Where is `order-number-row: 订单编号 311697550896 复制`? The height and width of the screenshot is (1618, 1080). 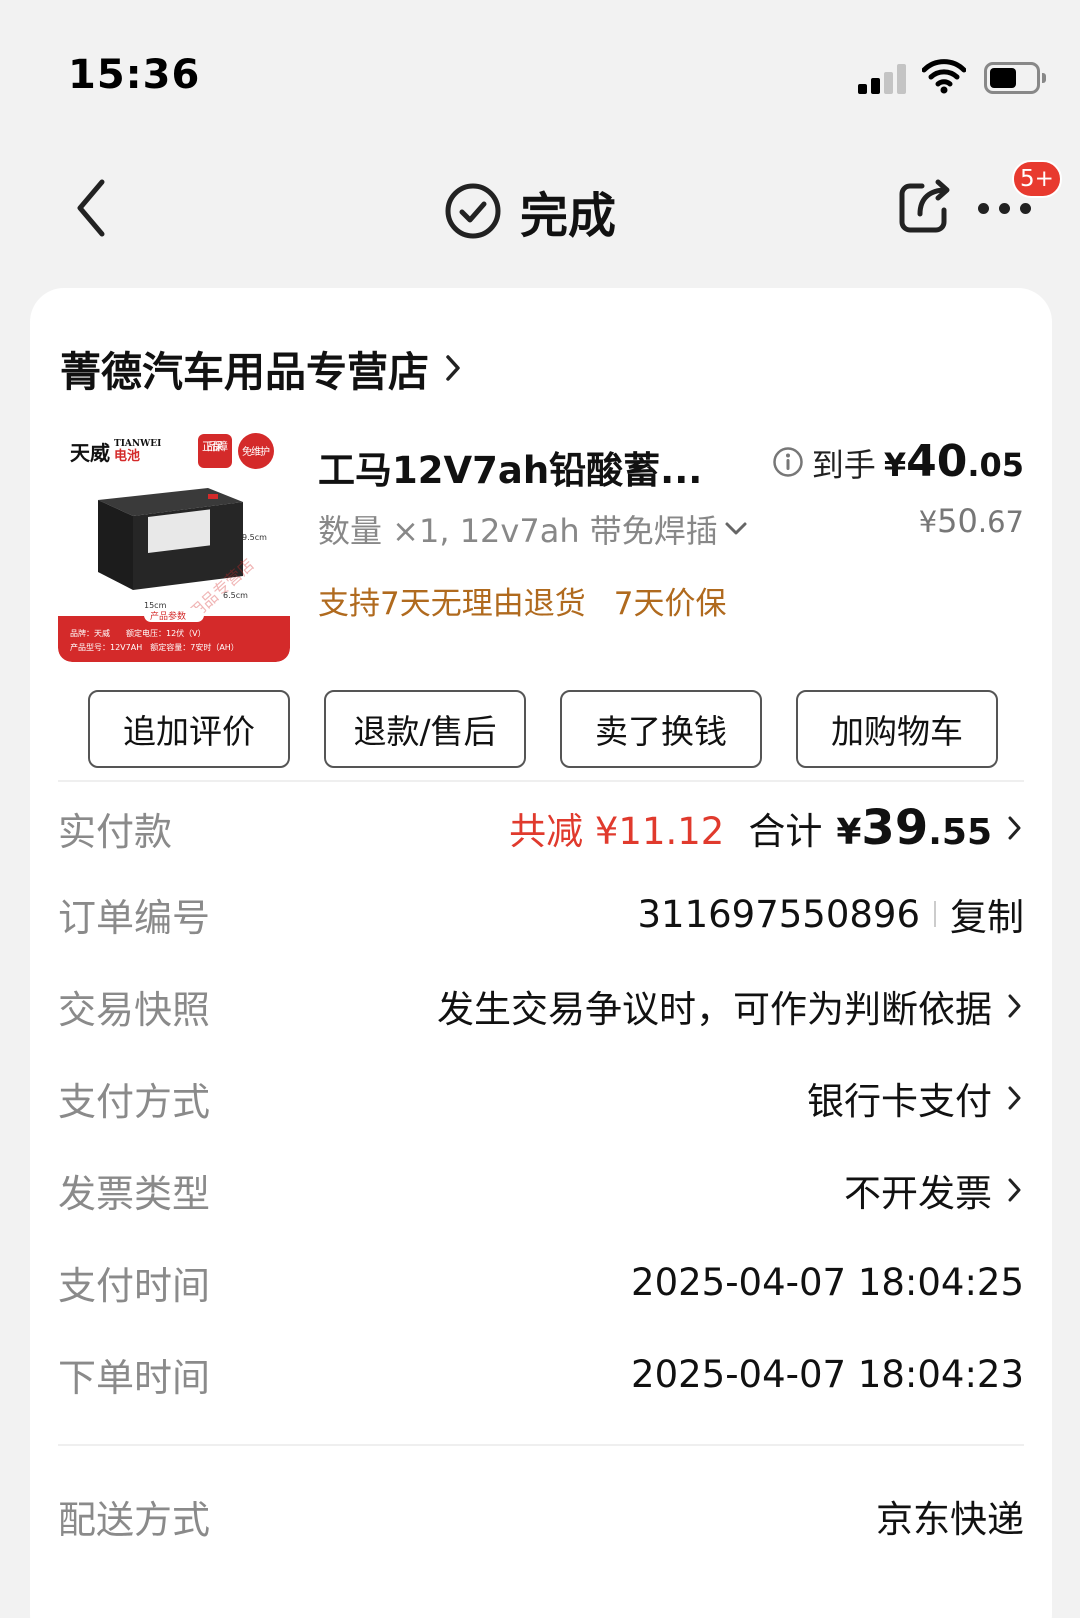
order-number-row: 订单编号 311697550896 复制 is located at coordinates (541, 914).